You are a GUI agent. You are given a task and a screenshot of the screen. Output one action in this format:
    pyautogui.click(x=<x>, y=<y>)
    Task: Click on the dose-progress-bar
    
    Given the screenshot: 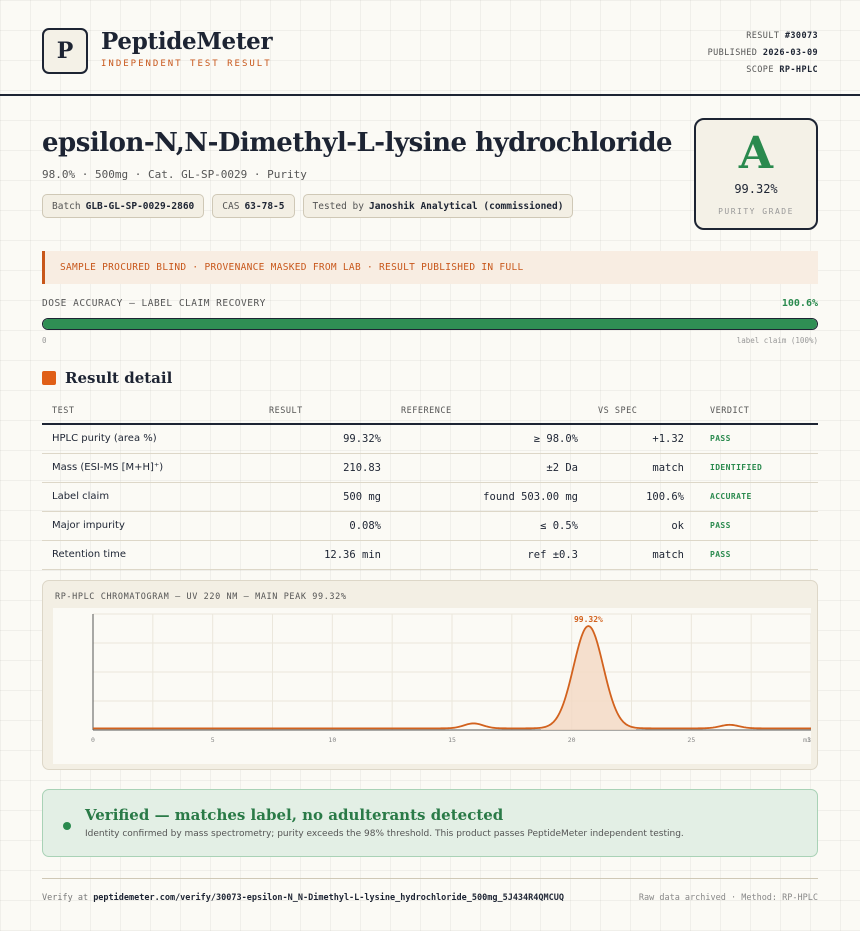 What is the action you would take?
    pyautogui.click(x=430, y=324)
    